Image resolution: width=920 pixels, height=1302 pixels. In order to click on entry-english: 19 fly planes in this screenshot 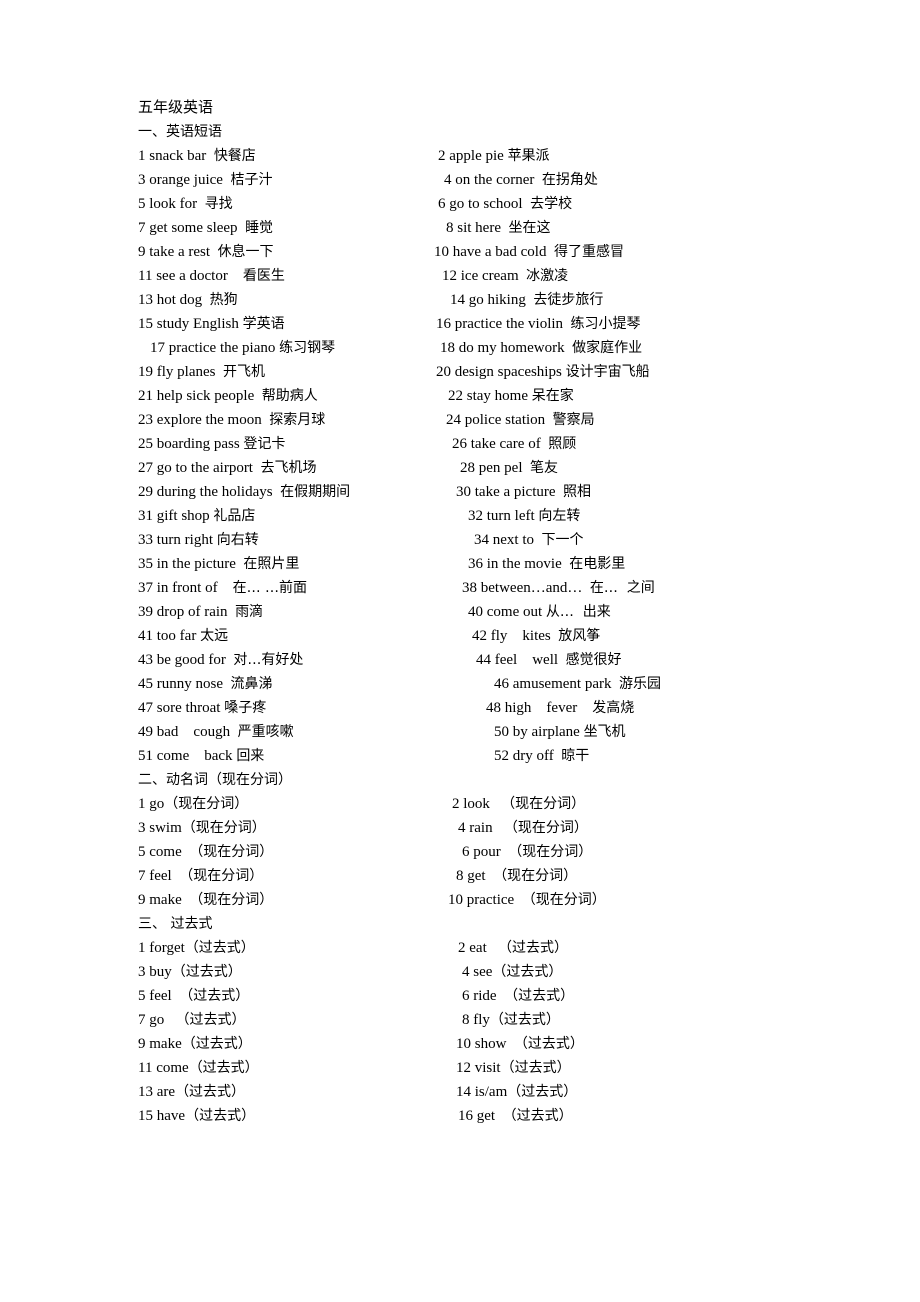, I will do `click(180, 372)`.